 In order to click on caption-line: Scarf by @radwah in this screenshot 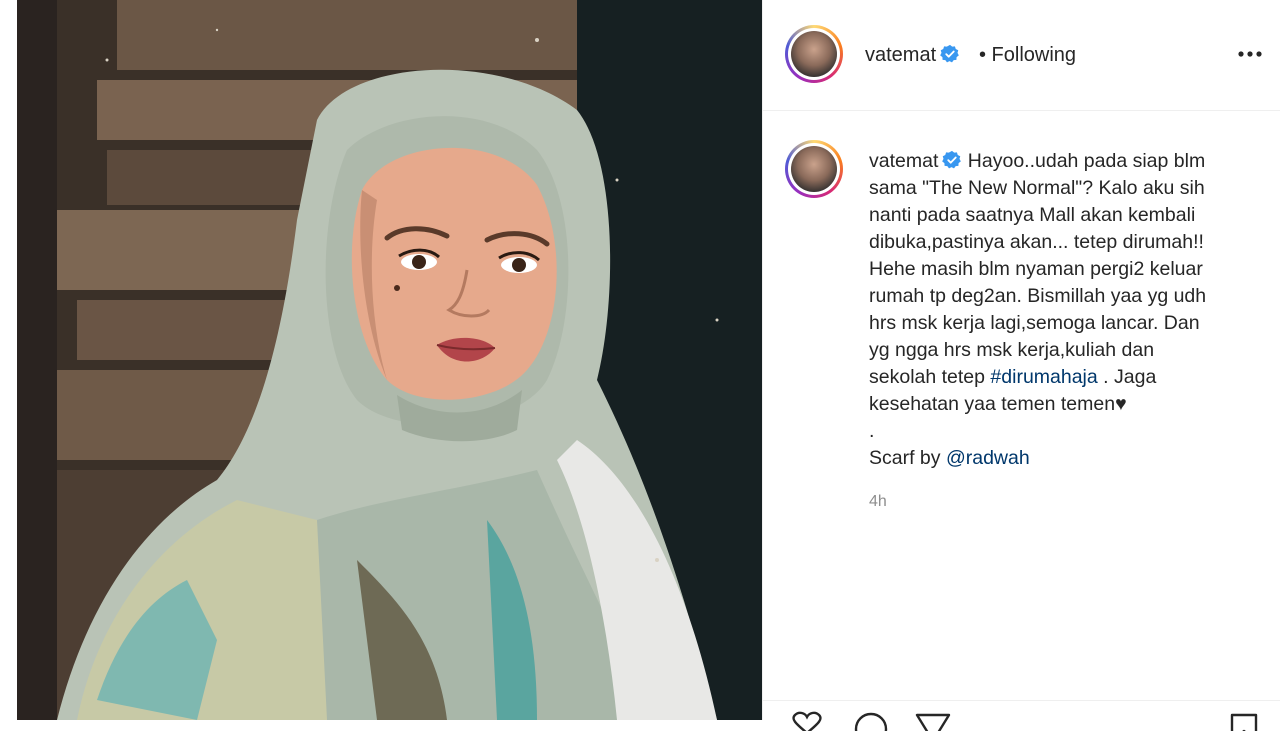, I will do `click(1059, 458)`.